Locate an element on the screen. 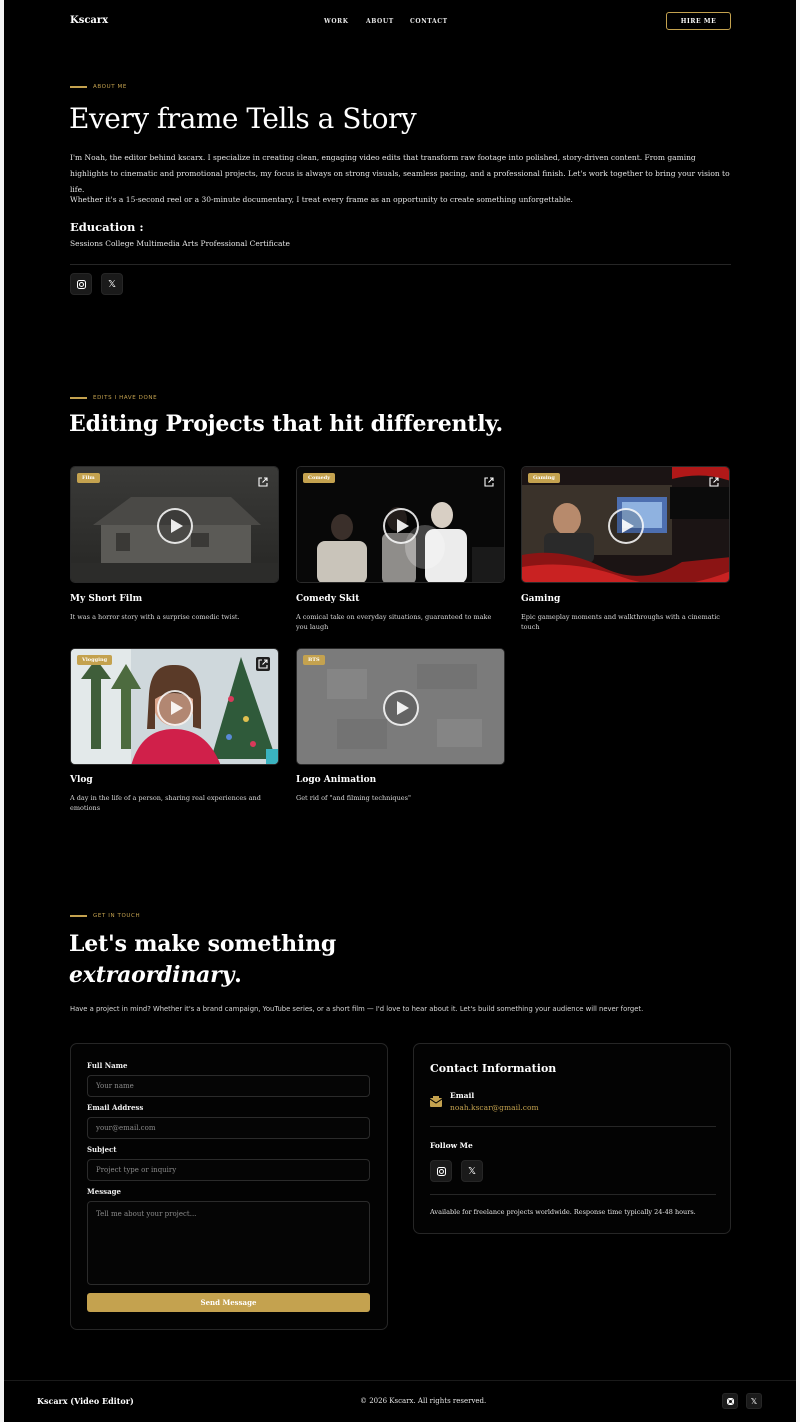 This screenshot has width=800, height=1422. footer-brand: Kscarx (Video Editor) is located at coordinates (85, 1401).